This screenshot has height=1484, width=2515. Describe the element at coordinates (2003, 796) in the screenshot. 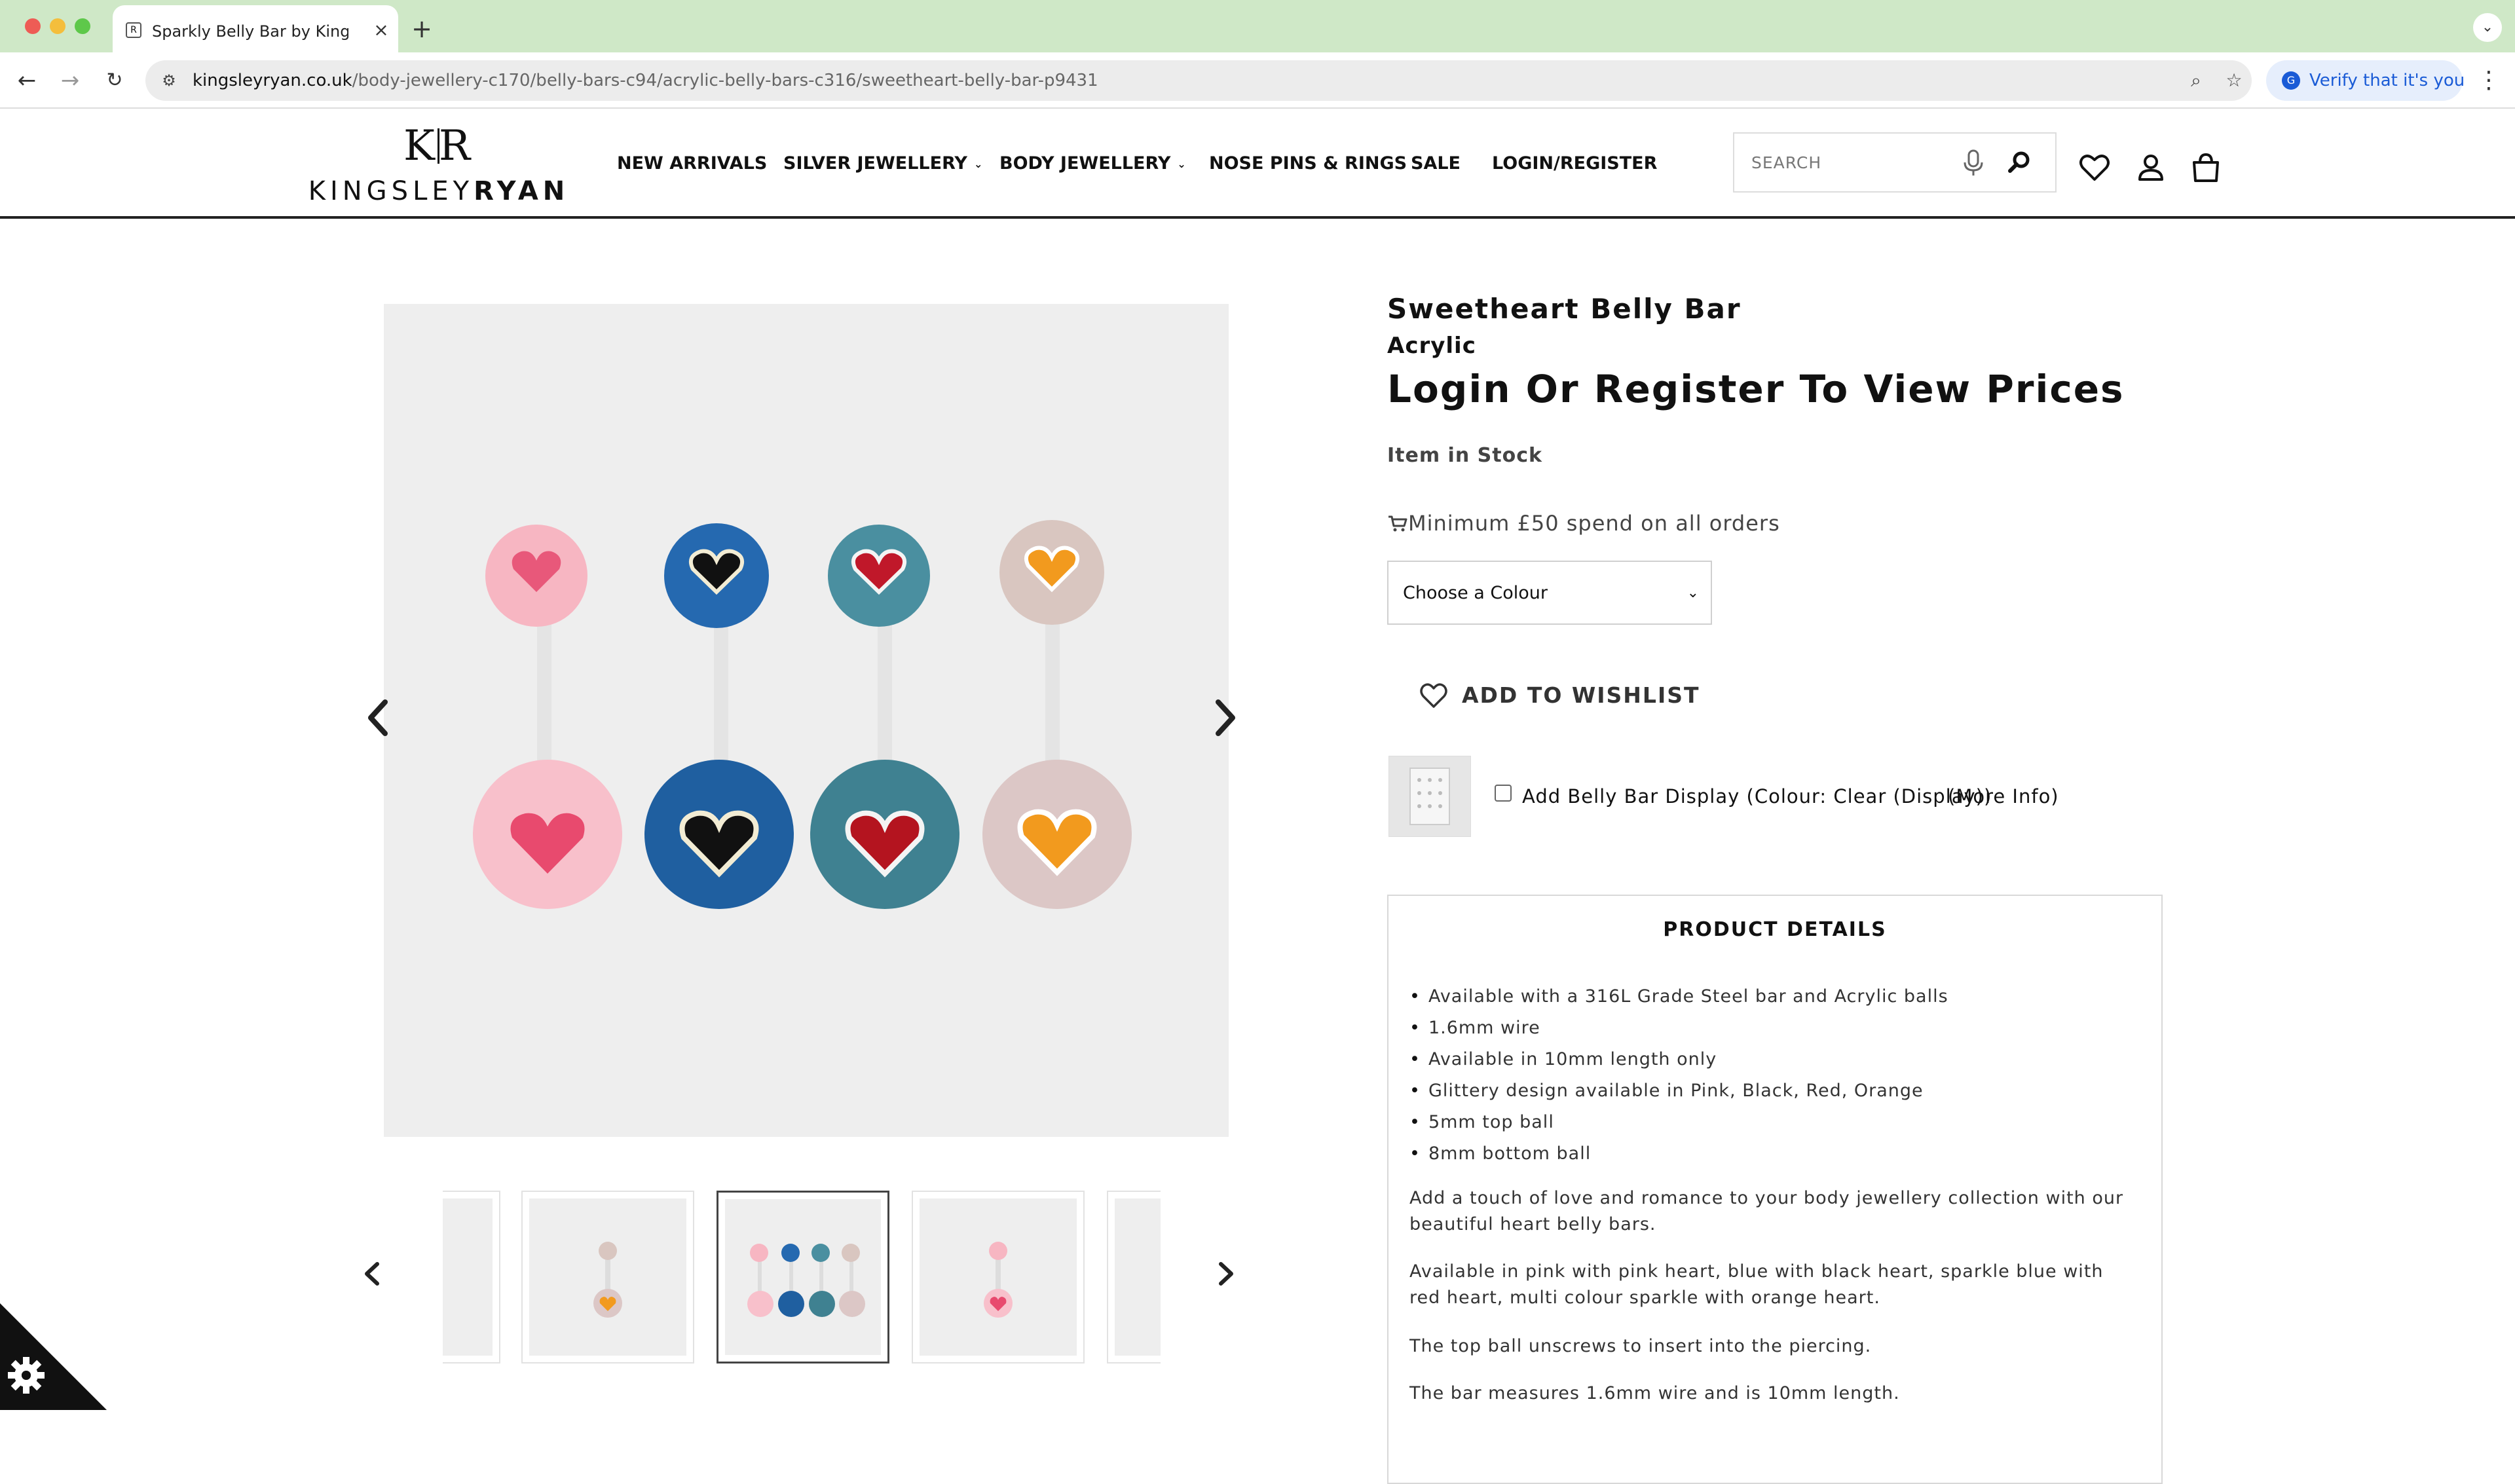

I see `more-info-link: (More Info)` at that location.